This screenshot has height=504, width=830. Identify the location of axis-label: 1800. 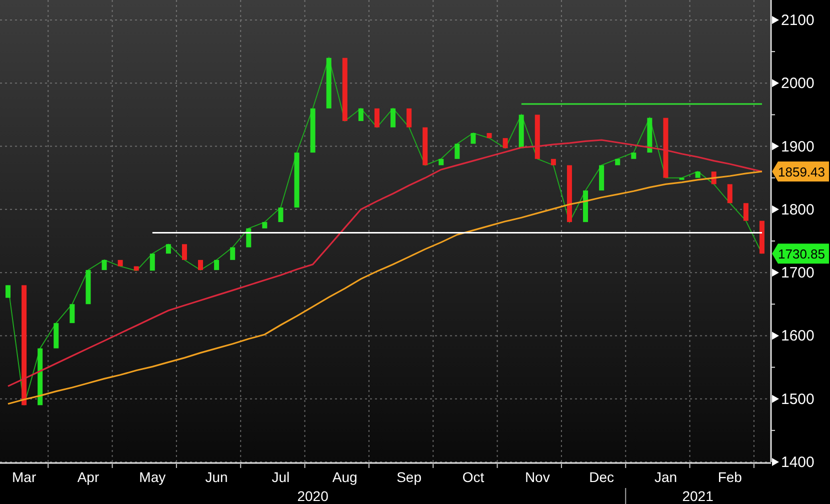
(797, 209).